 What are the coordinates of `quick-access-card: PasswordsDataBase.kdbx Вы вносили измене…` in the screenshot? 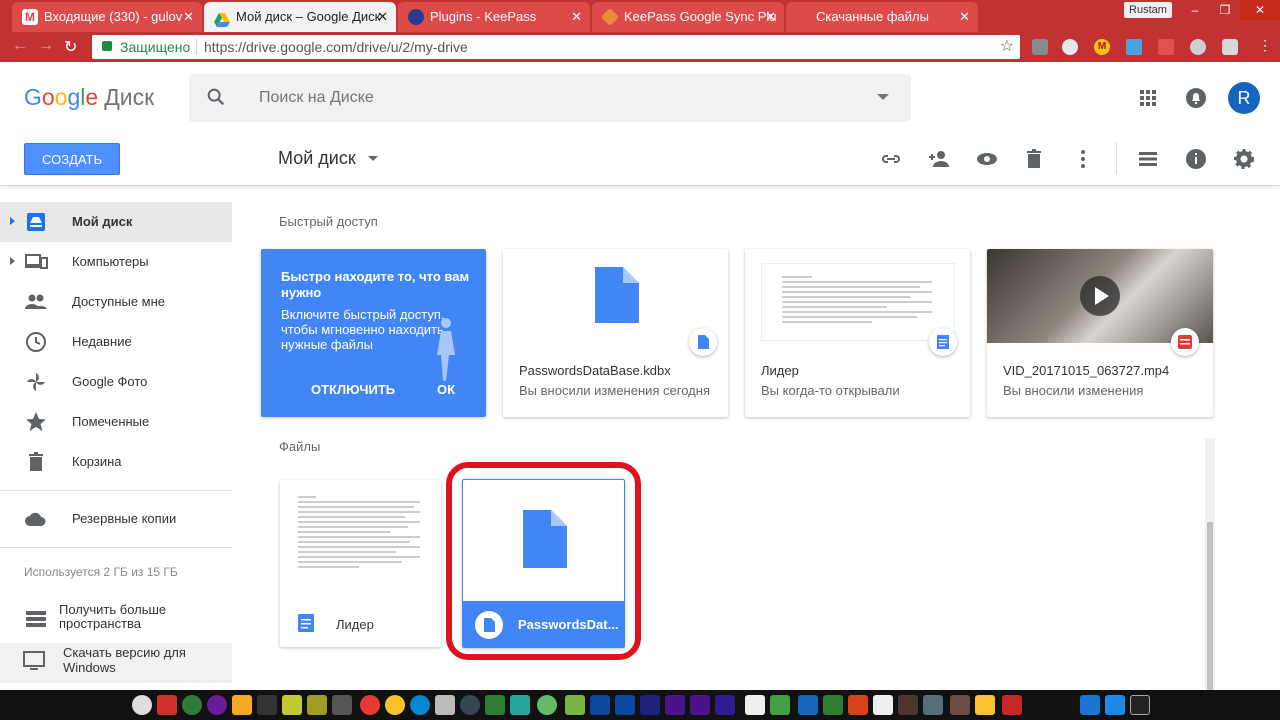 It's located at (615, 333).